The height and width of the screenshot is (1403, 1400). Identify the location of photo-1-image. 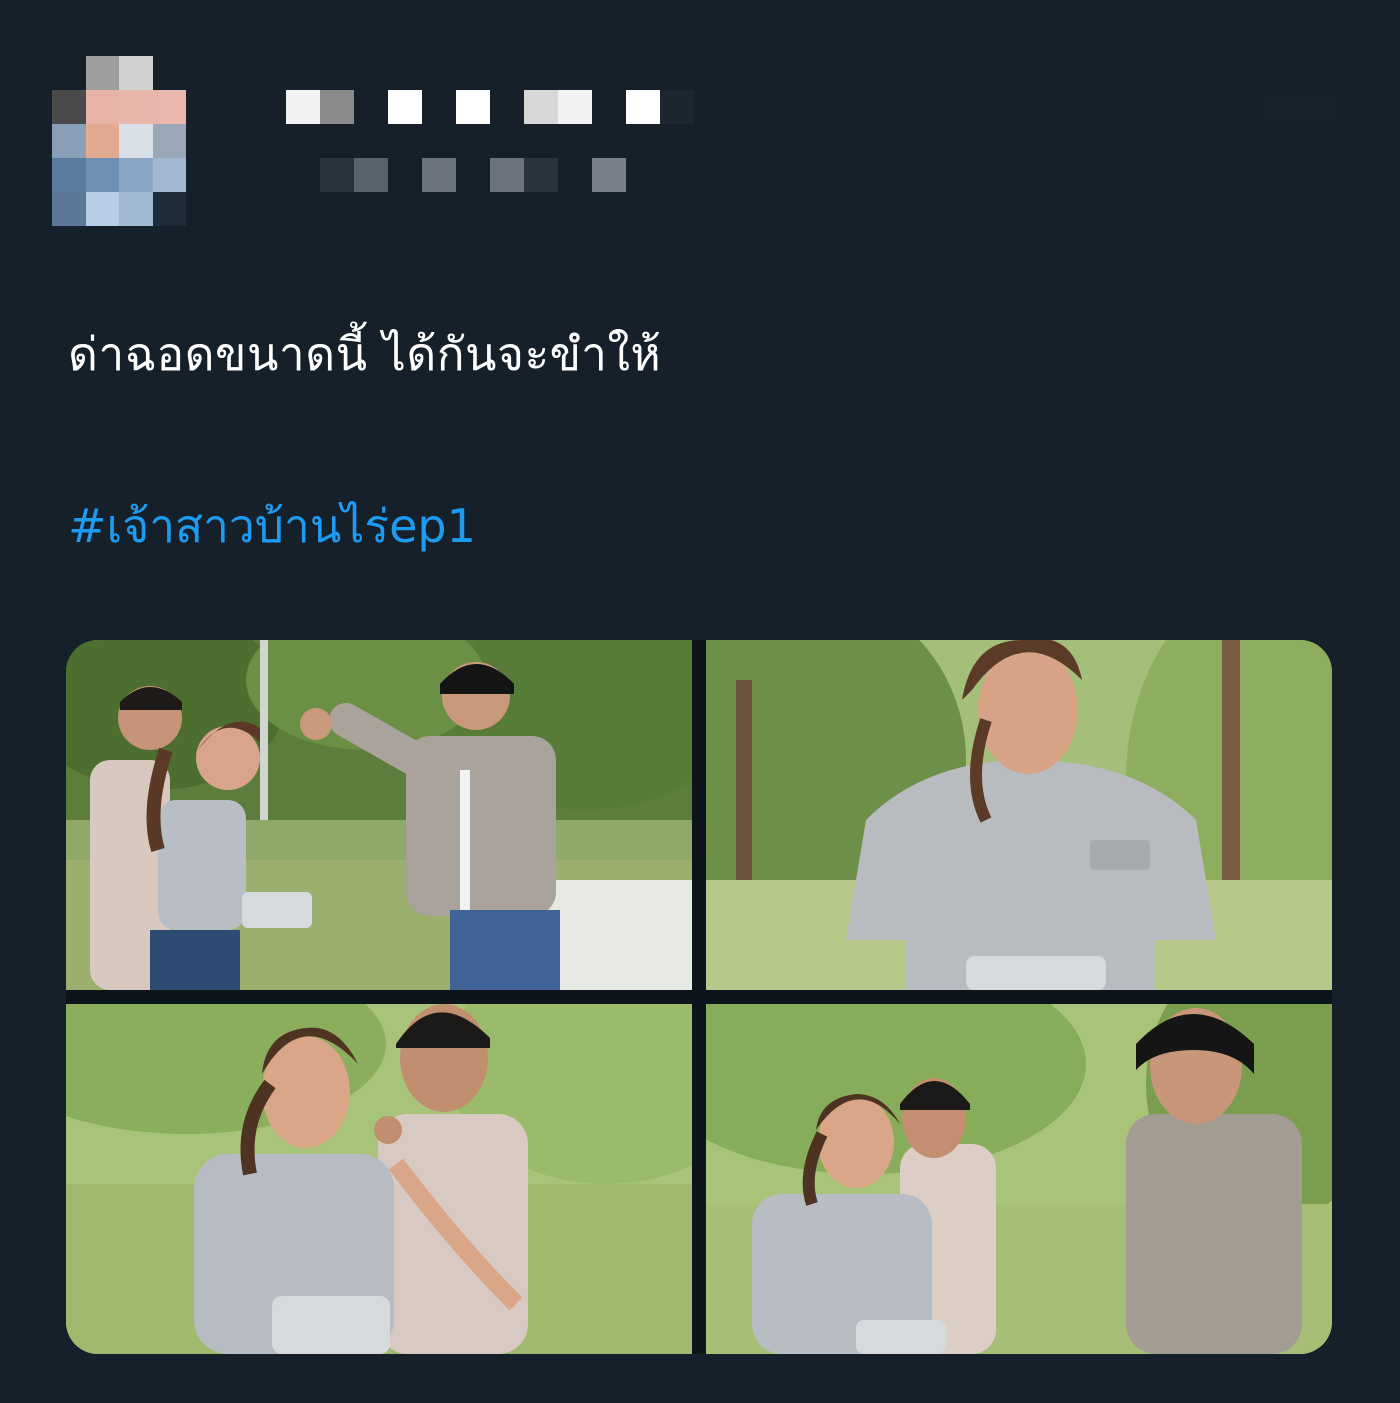
(379, 815).